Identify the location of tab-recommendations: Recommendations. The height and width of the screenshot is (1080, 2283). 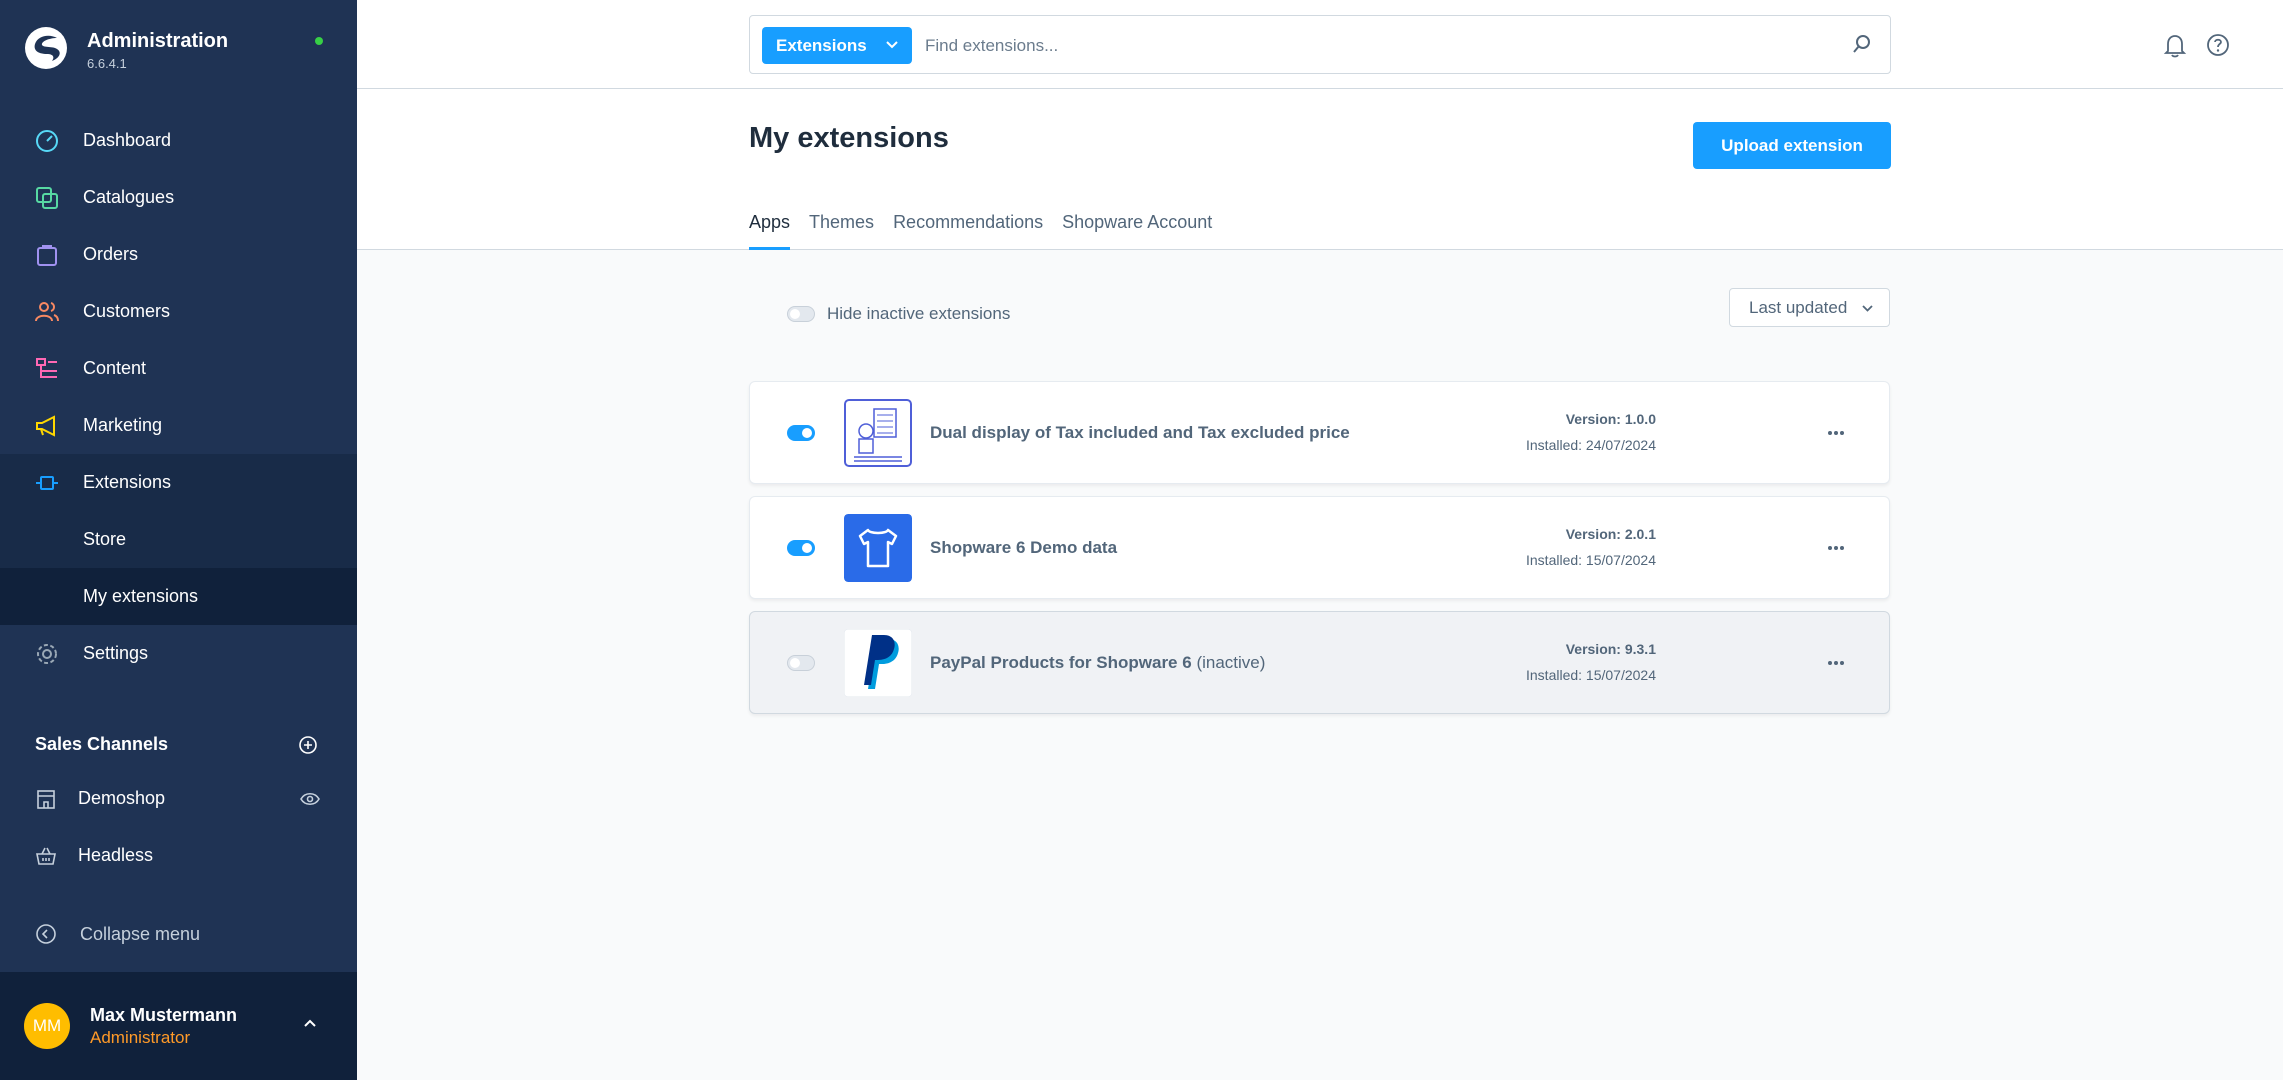
(968, 228).